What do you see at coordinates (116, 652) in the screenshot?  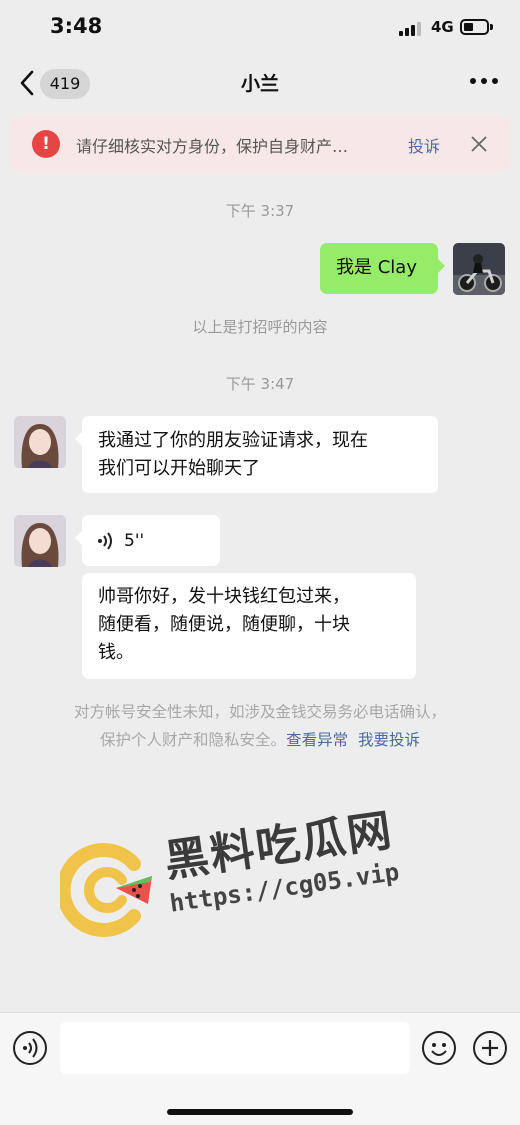 I see `message-text-line: 钱。` at bounding box center [116, 652].